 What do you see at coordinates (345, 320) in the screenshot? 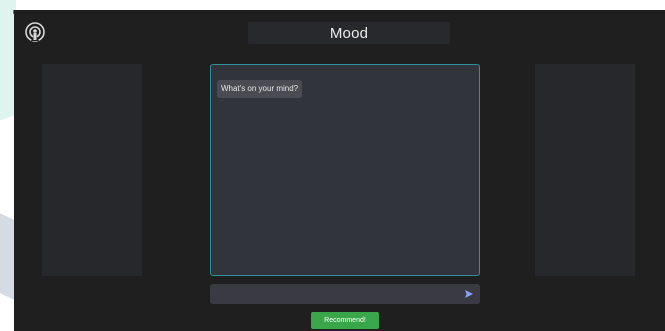
I see `recommend-button: Recommend!` at bounding box center [345, 320].